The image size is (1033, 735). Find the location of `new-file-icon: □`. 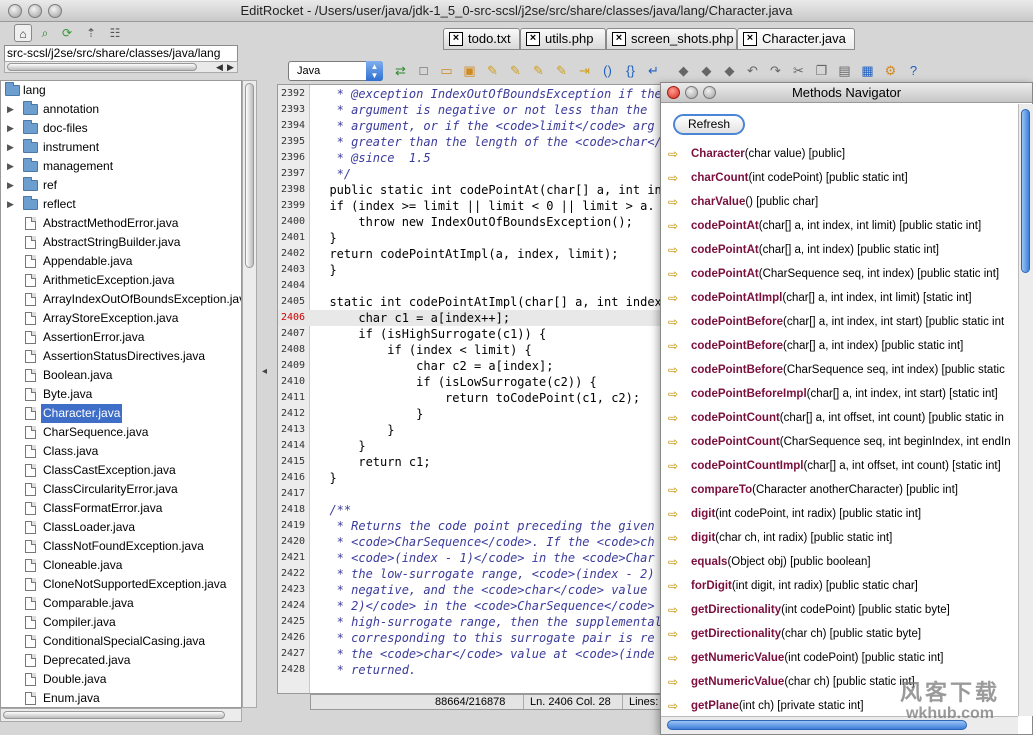

new-file-icon: □ is located at coordinates (423, 70).